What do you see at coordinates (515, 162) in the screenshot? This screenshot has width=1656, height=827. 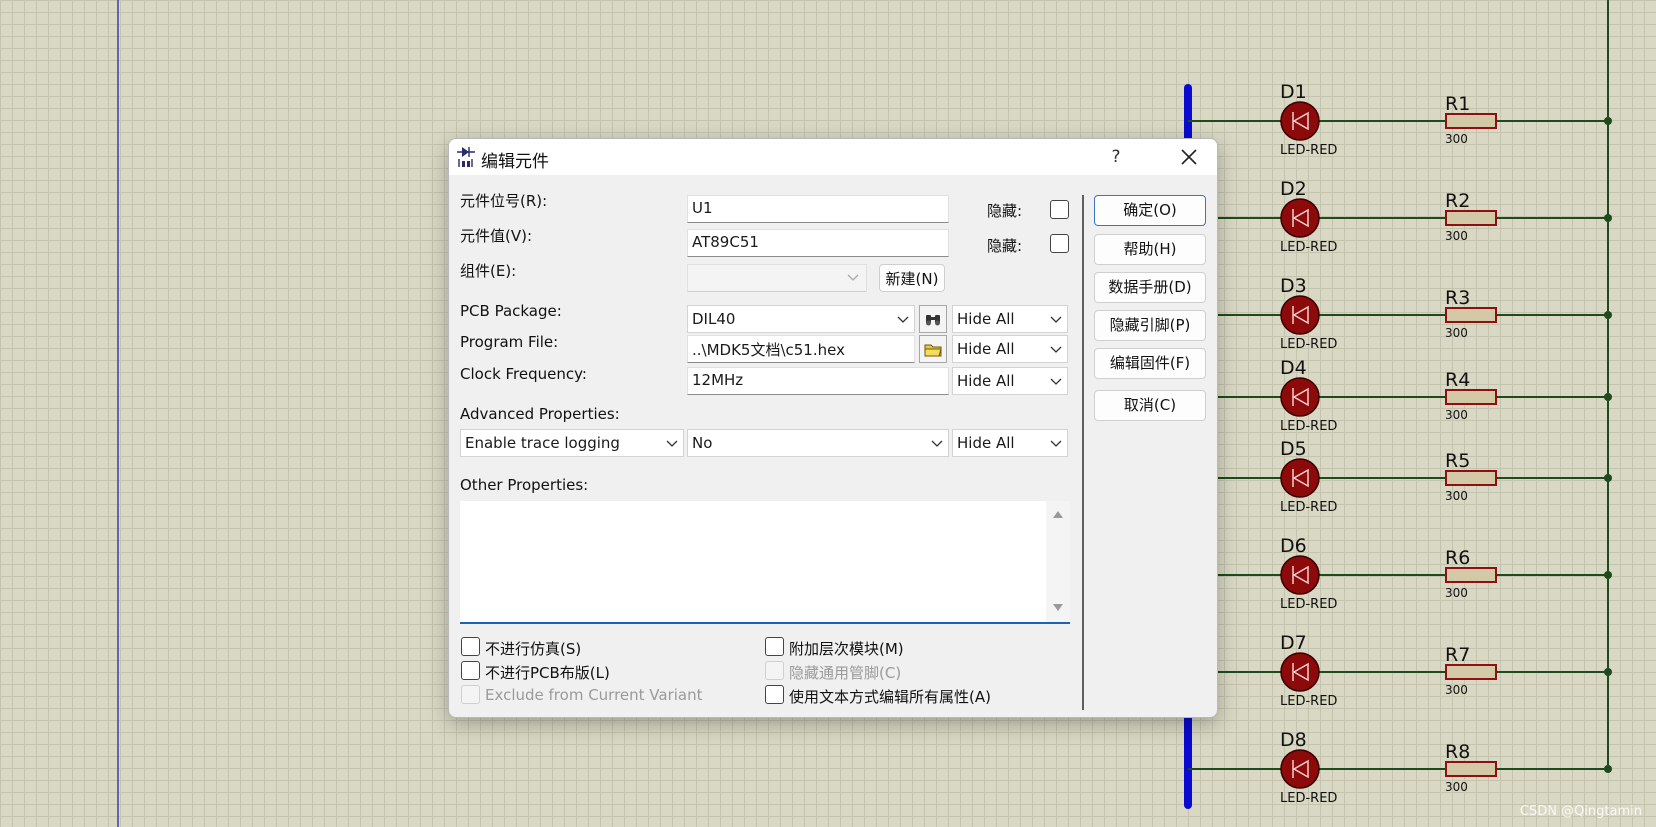 I see `dialog-title: 编辑元件` at bounding box center [515, 162].